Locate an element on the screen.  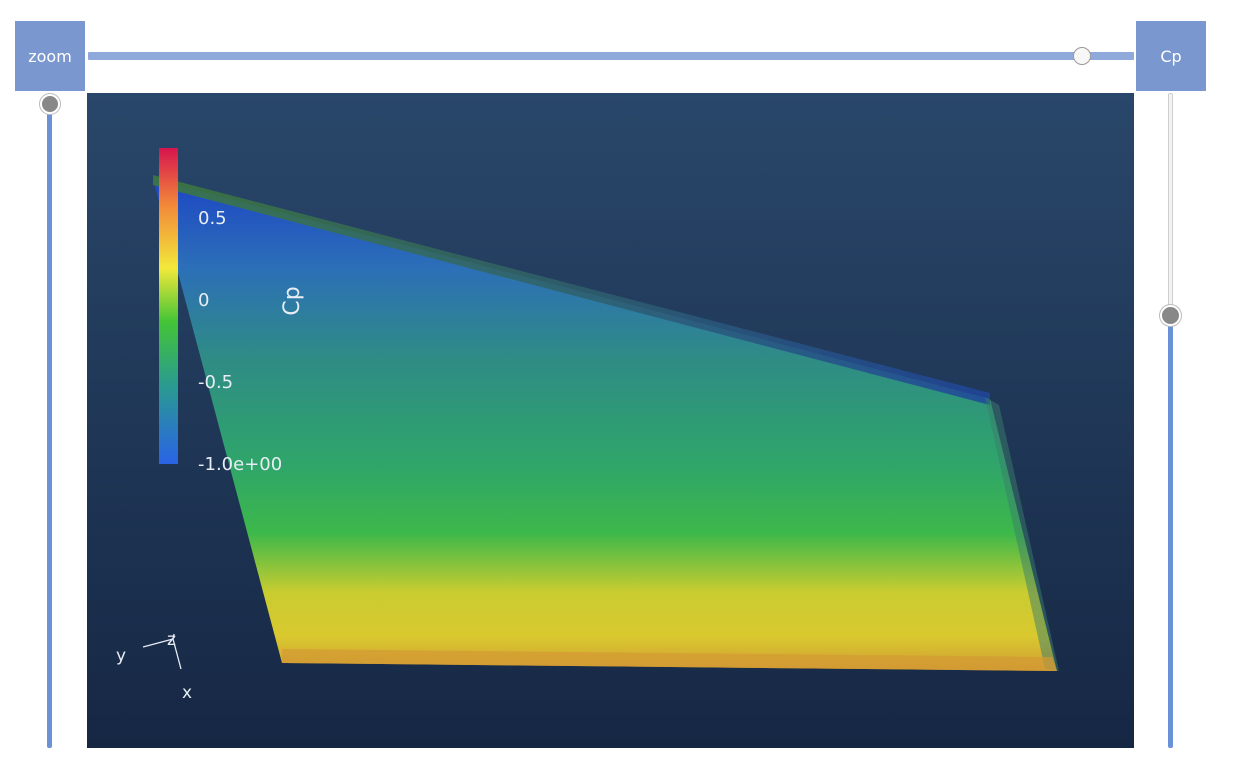
colorbar-tick-2: -0.5 is located at coordinates (215, 382).